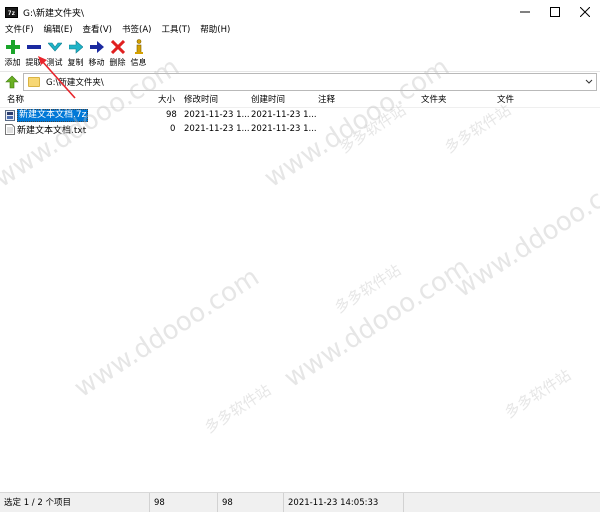 This screenshot has height=512, width=600. What do you see at coordinates (251, 502) in the screenshot?
I see `status-packed-size: 98` at bounding box center [251, 502].